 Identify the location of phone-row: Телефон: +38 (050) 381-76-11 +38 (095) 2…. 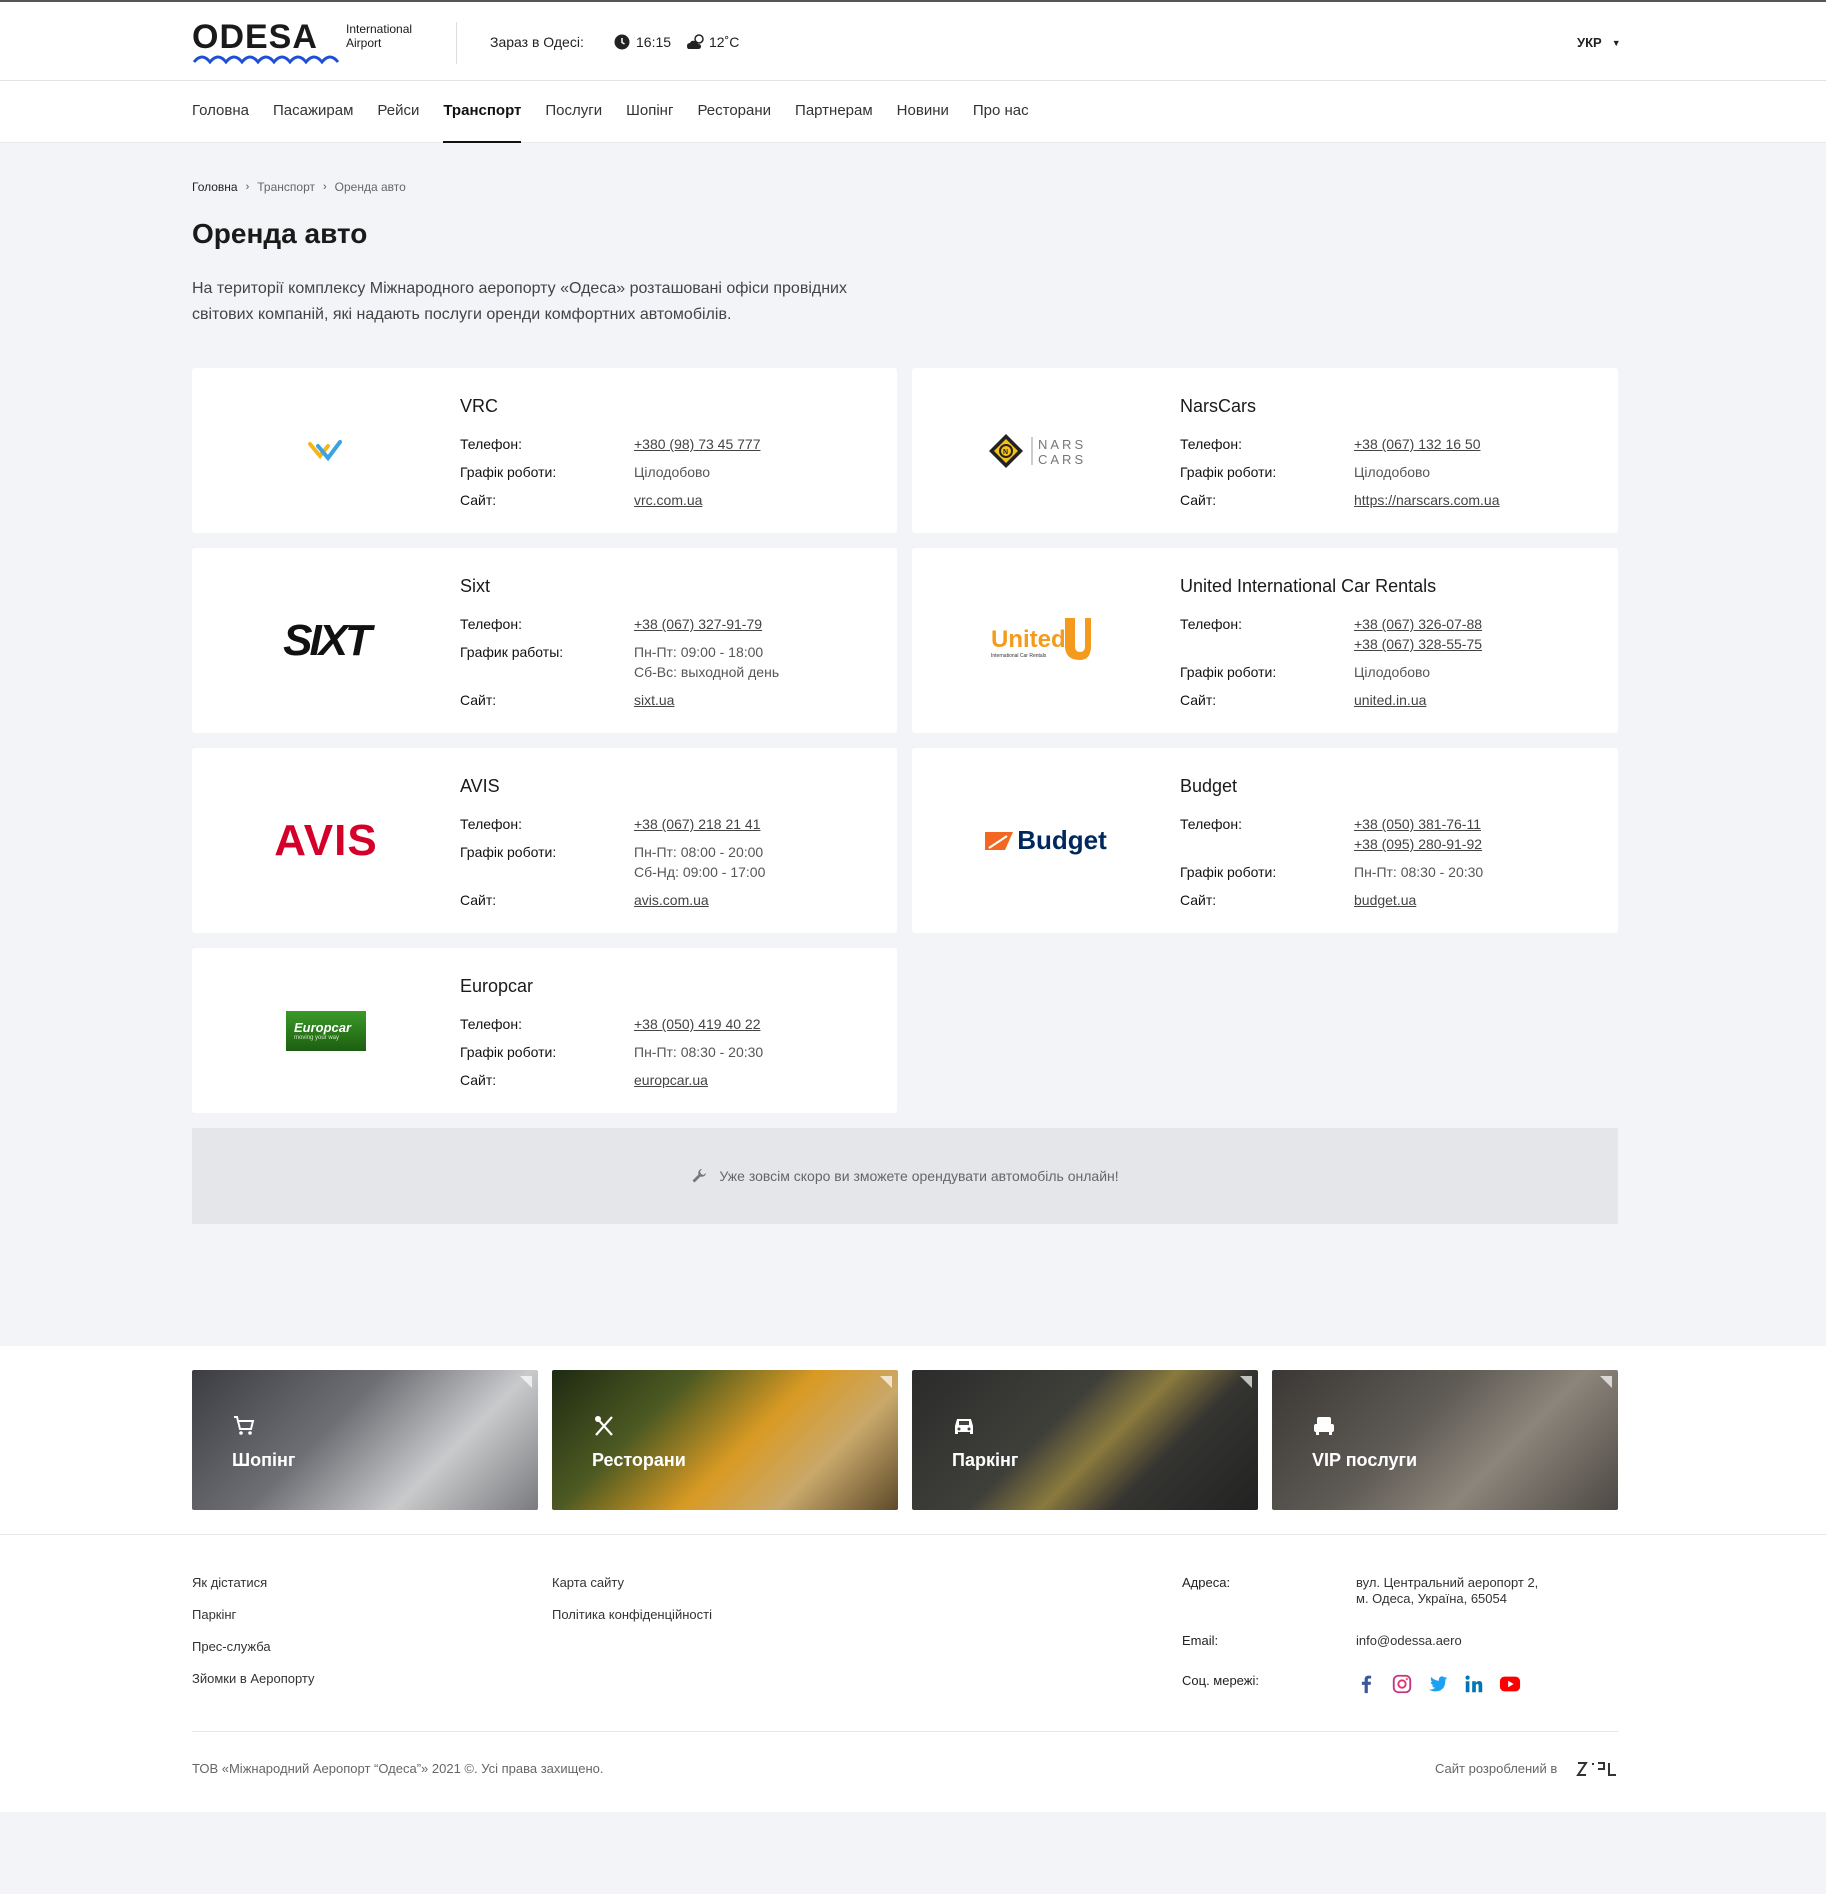
(1331, 834).